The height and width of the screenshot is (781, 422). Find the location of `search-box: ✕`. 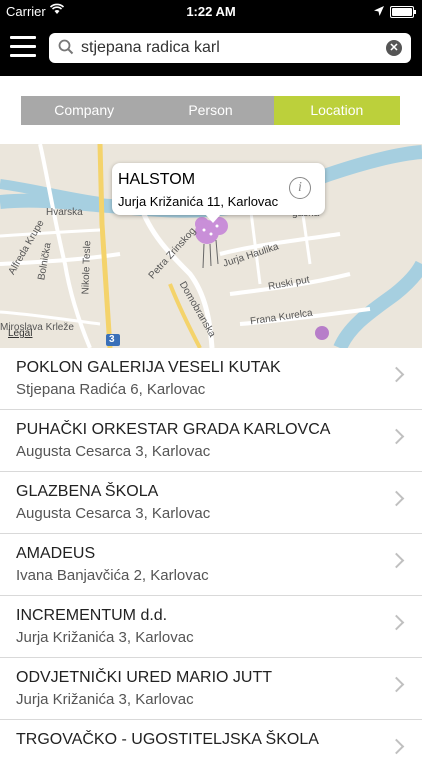

search-box: ✕ is located at coordinates (230, 48).